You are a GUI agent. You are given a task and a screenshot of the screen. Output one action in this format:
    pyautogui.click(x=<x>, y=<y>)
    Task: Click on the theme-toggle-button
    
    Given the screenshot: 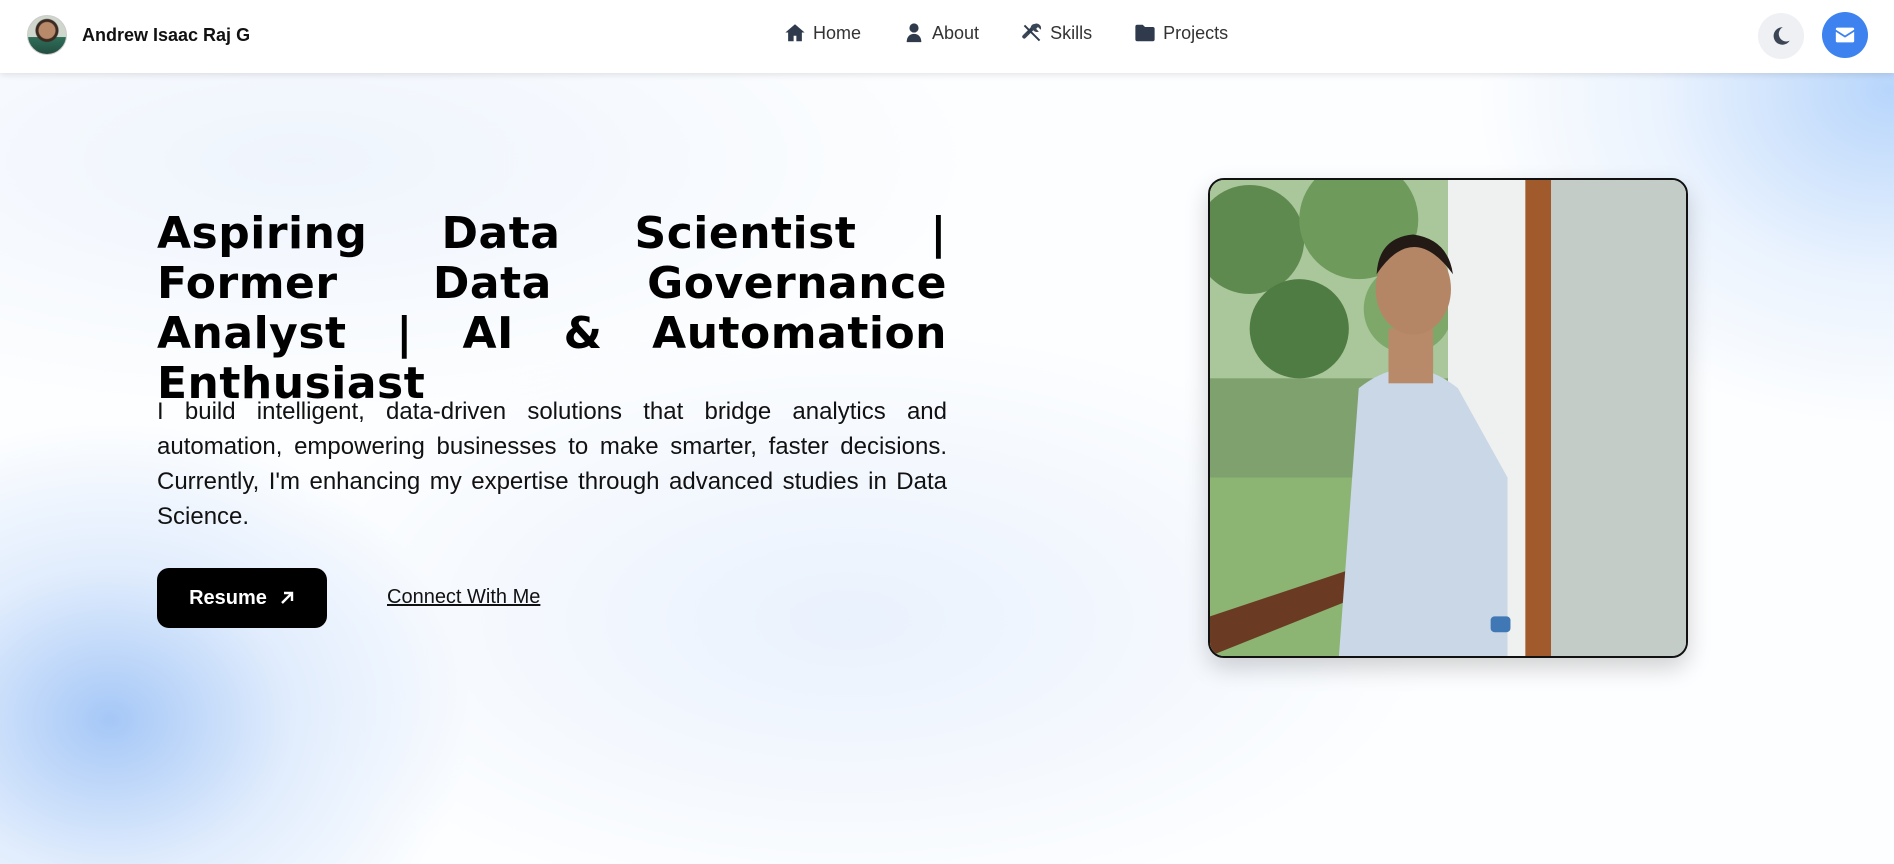 What is the action you would take?
    pyautogui.click(x=1781, y=36)
    